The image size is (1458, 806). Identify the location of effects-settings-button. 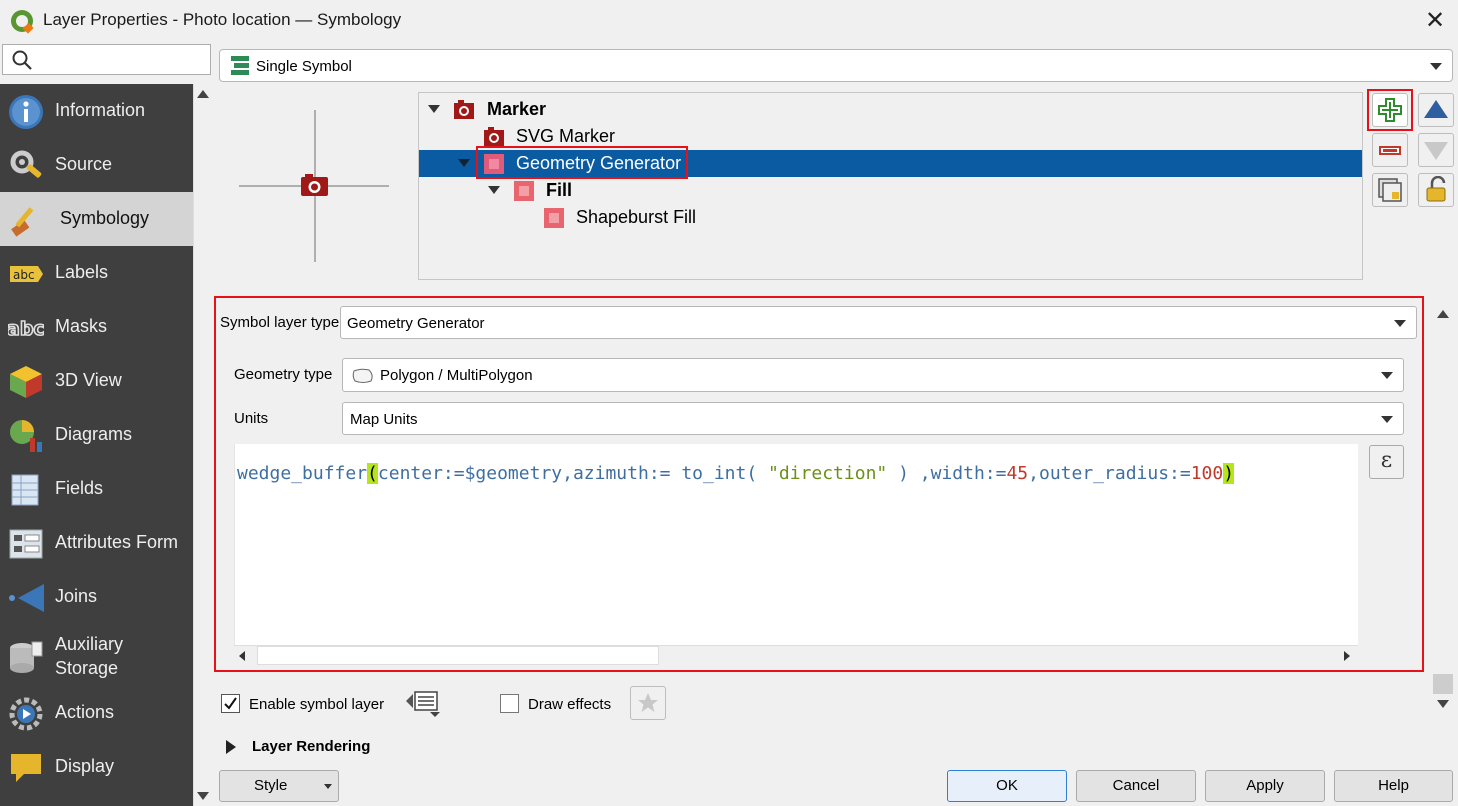
(648, 703).